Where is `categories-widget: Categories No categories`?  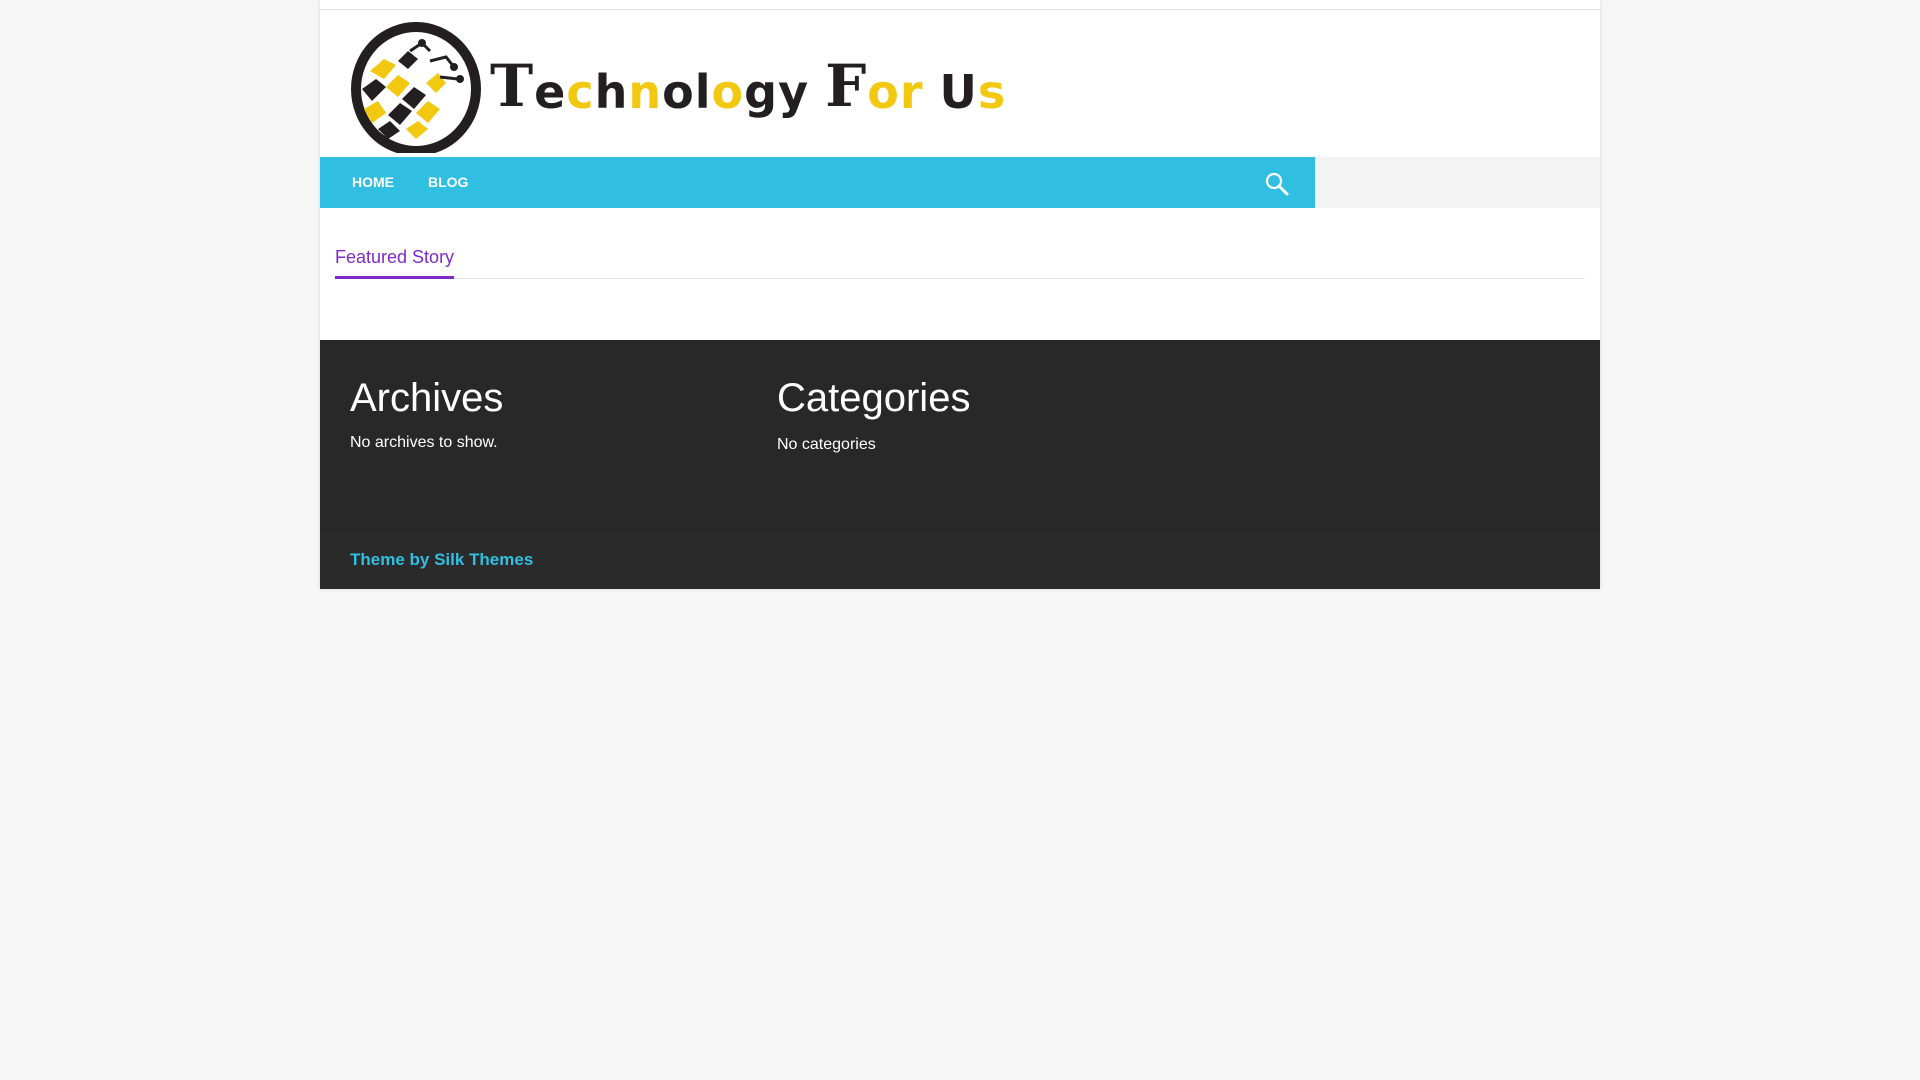
categories-widget: Categories No categories is located at coordinates (873, 414).